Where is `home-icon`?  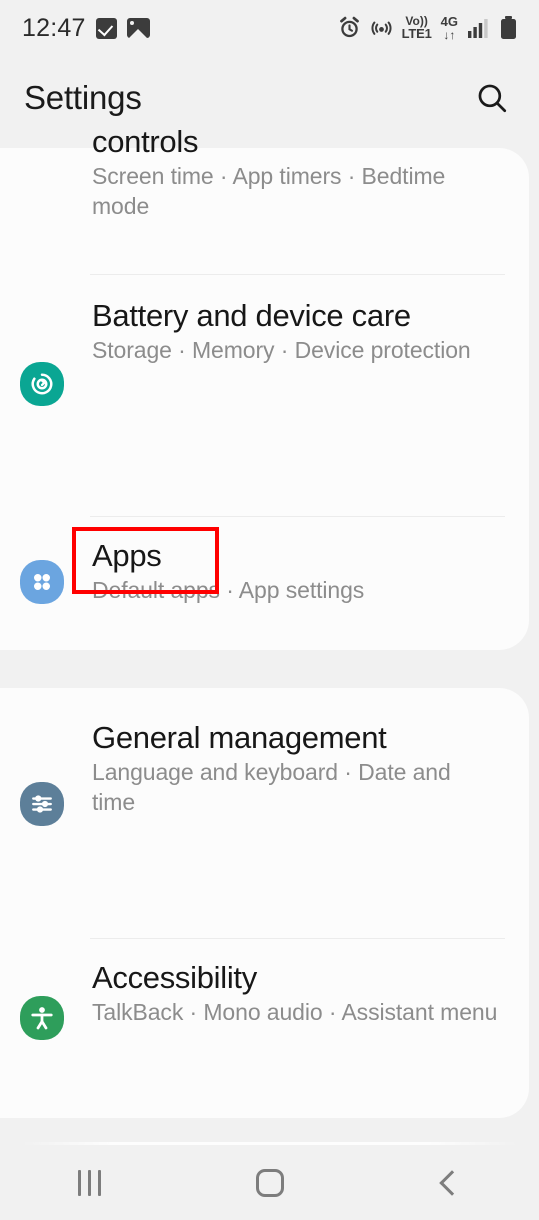 home-icon is located at coordinates (269, 1183).